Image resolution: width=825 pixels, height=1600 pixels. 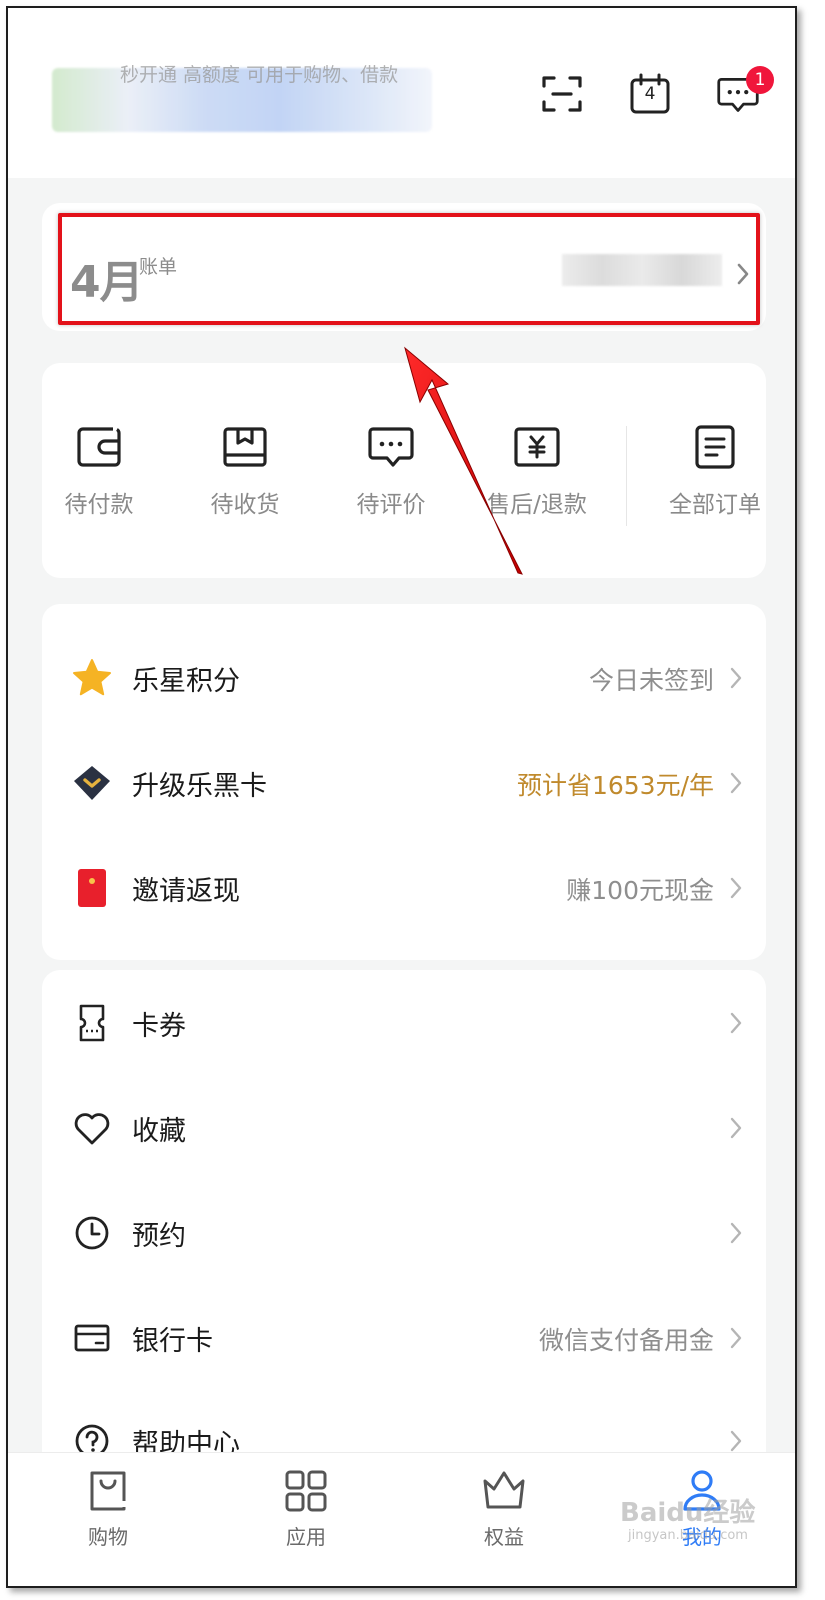 I want to click on apps-grid-icon, so click(x=306, y=1491).